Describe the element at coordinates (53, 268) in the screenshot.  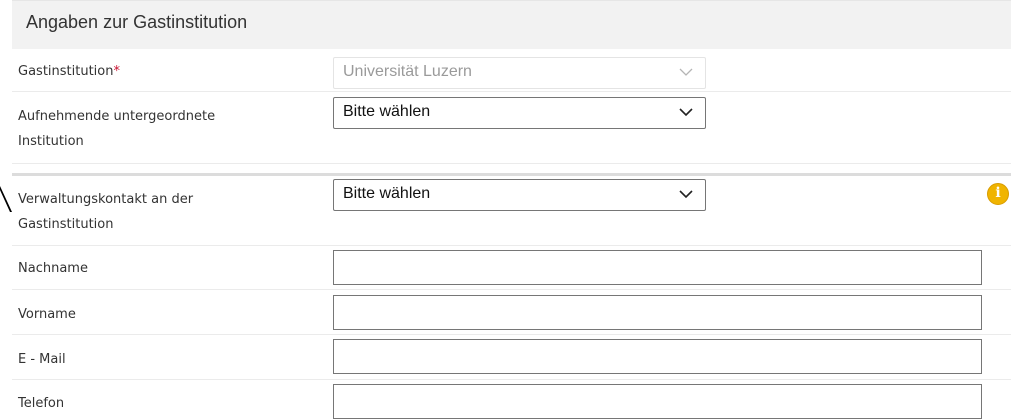
I see `nachname-label: Nachname` at that location.